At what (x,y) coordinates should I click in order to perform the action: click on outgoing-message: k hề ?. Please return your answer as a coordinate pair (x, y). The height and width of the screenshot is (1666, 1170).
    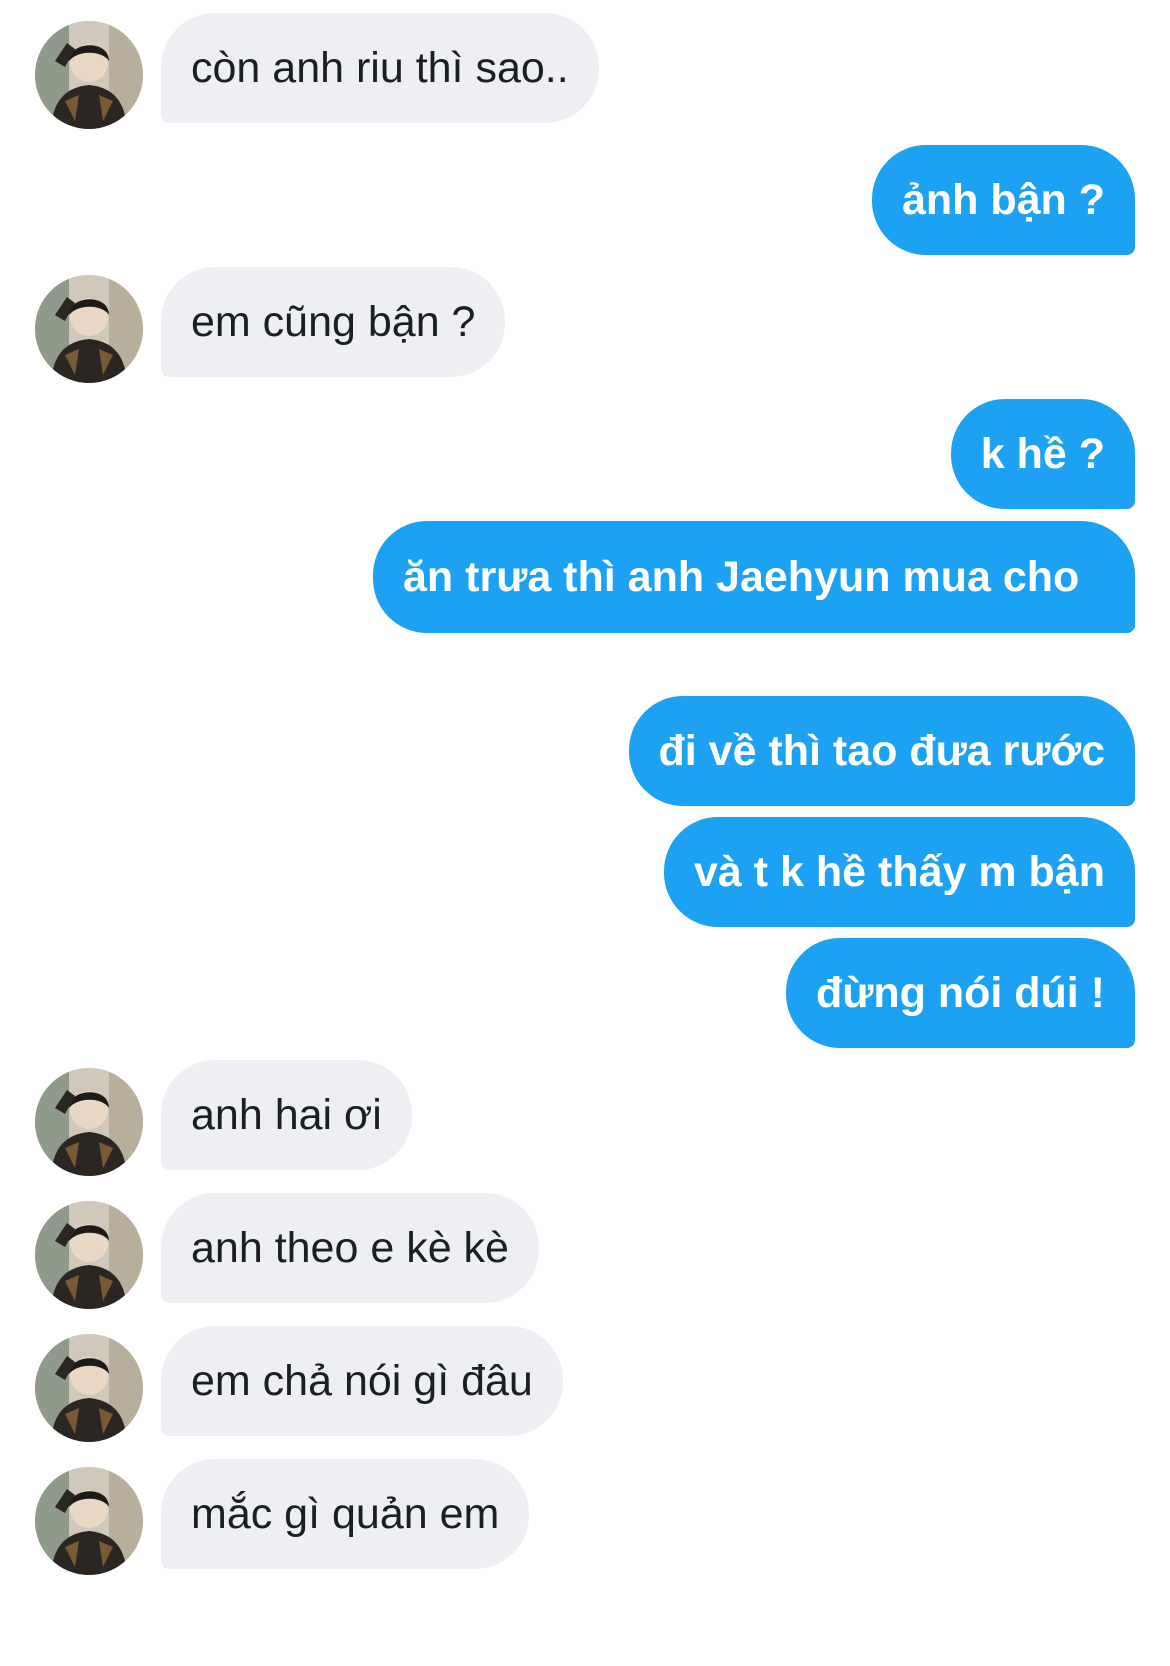
    Looking at the image, I should click on (1042, 454).